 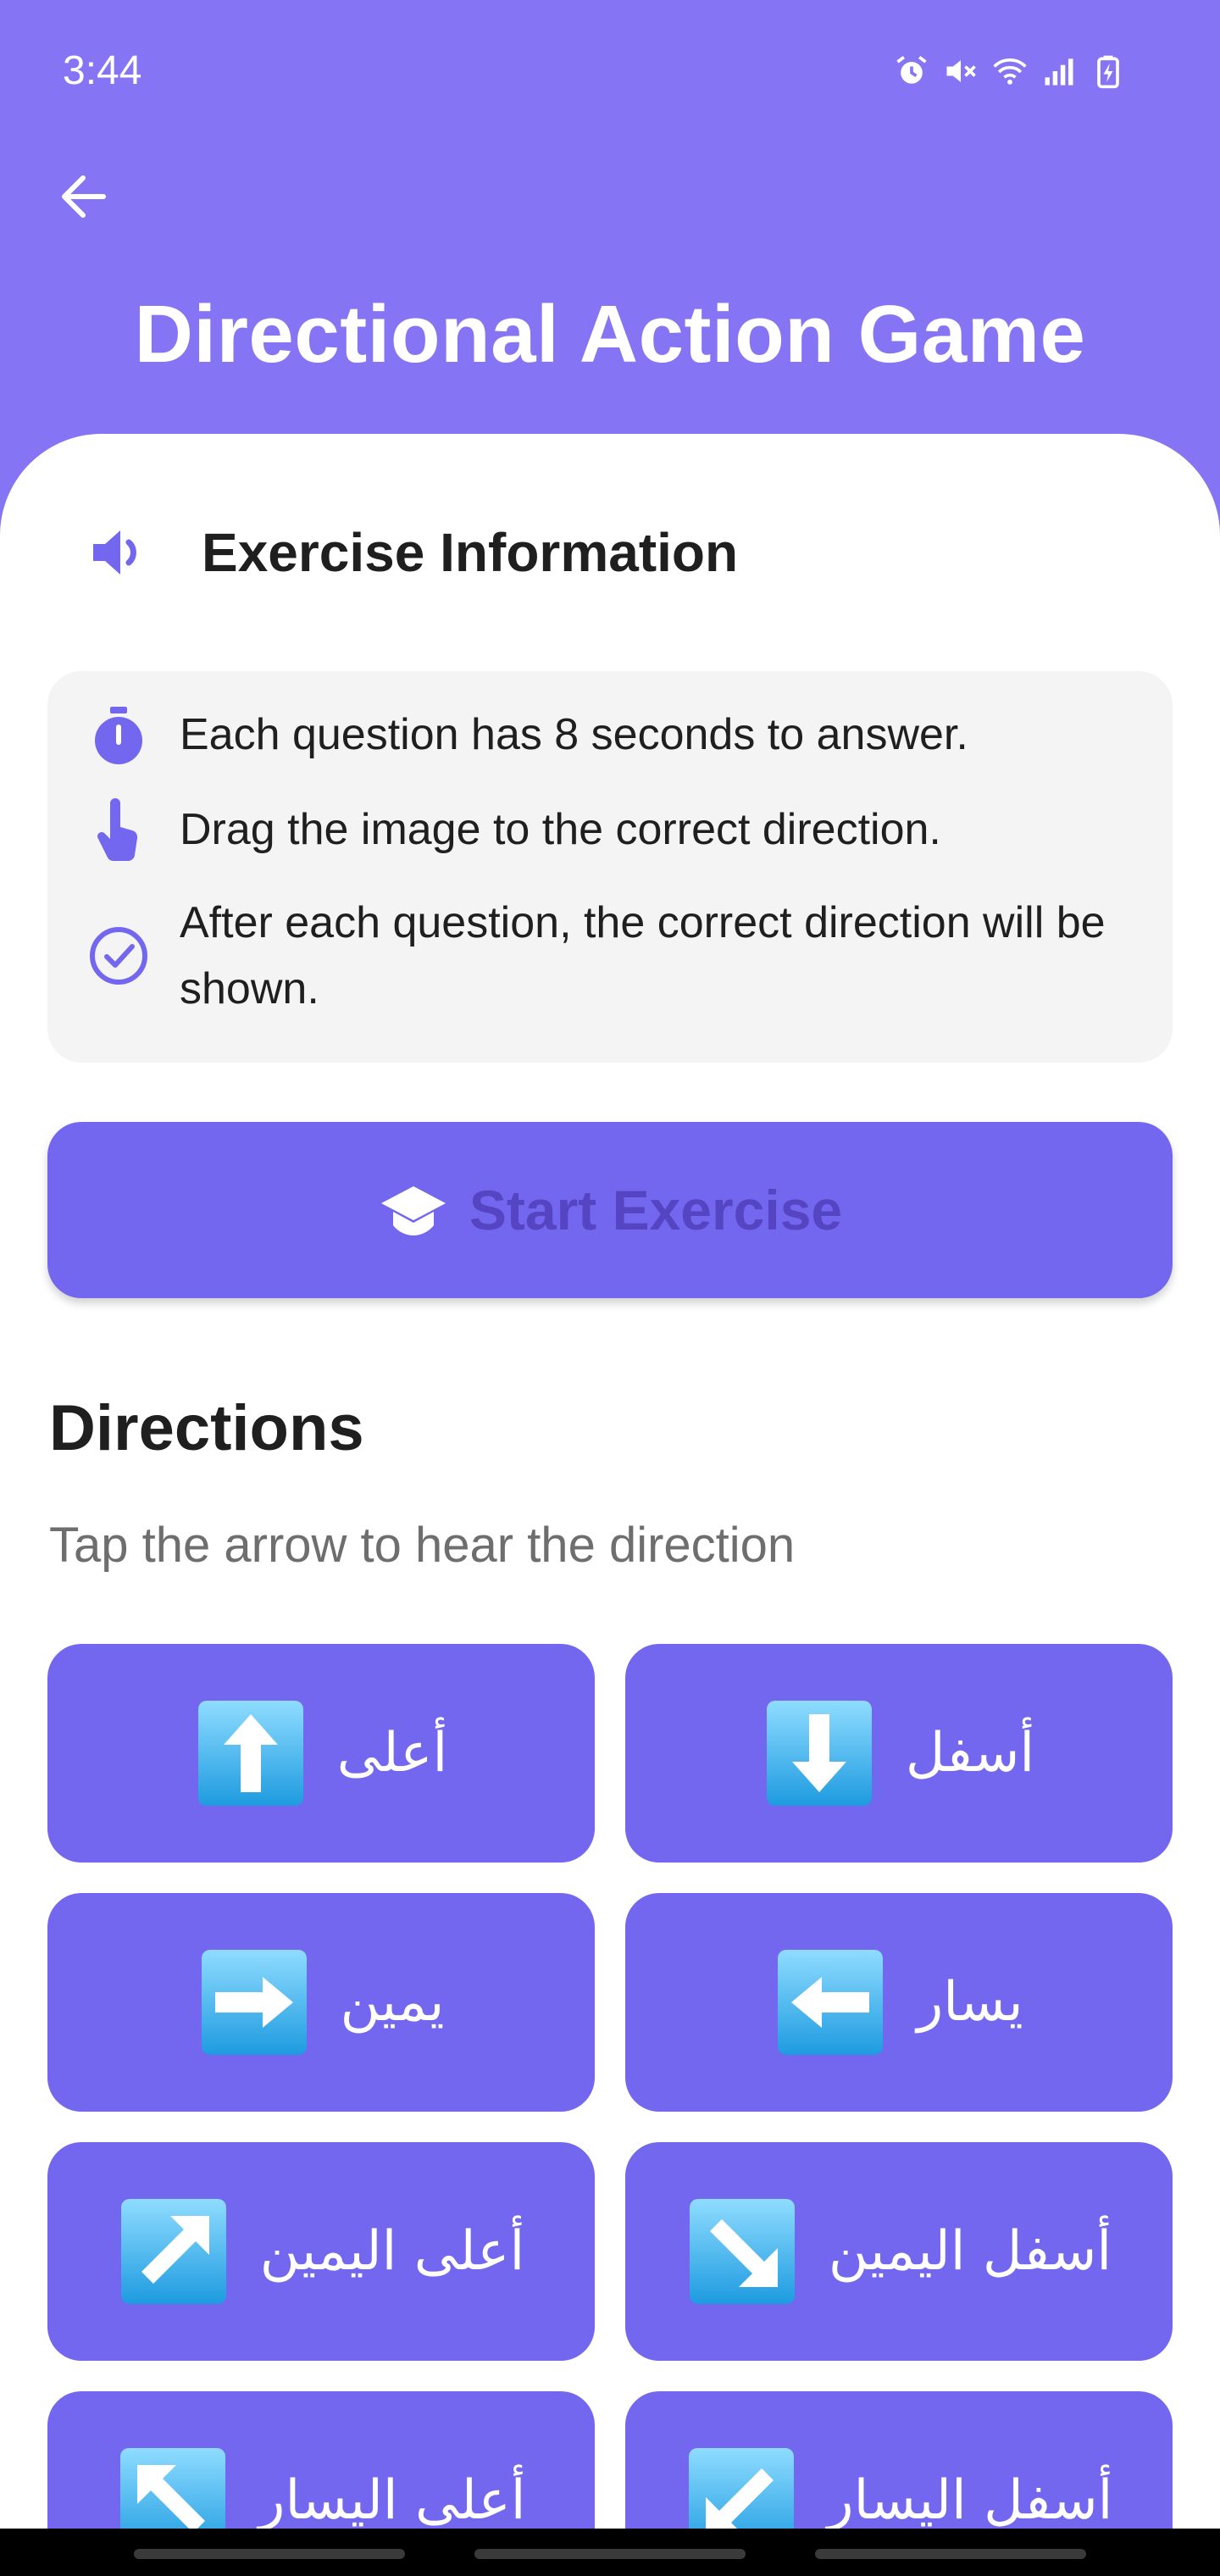 I want to click on direction-tile-right: يمين, so click(x=321, y=2002).